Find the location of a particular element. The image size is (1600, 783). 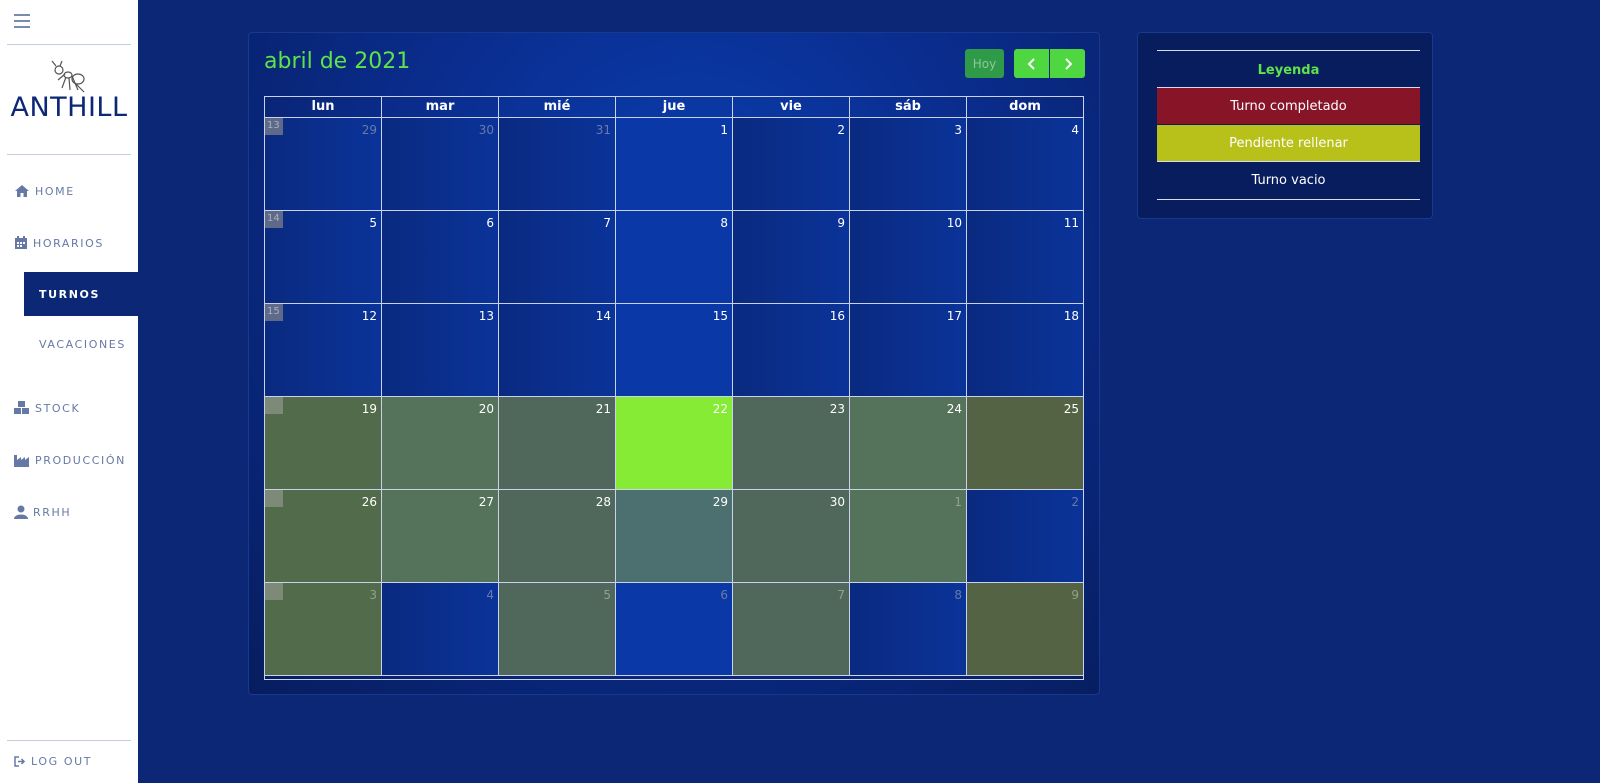

week-number: 13 is located at coordinates (274, 126).